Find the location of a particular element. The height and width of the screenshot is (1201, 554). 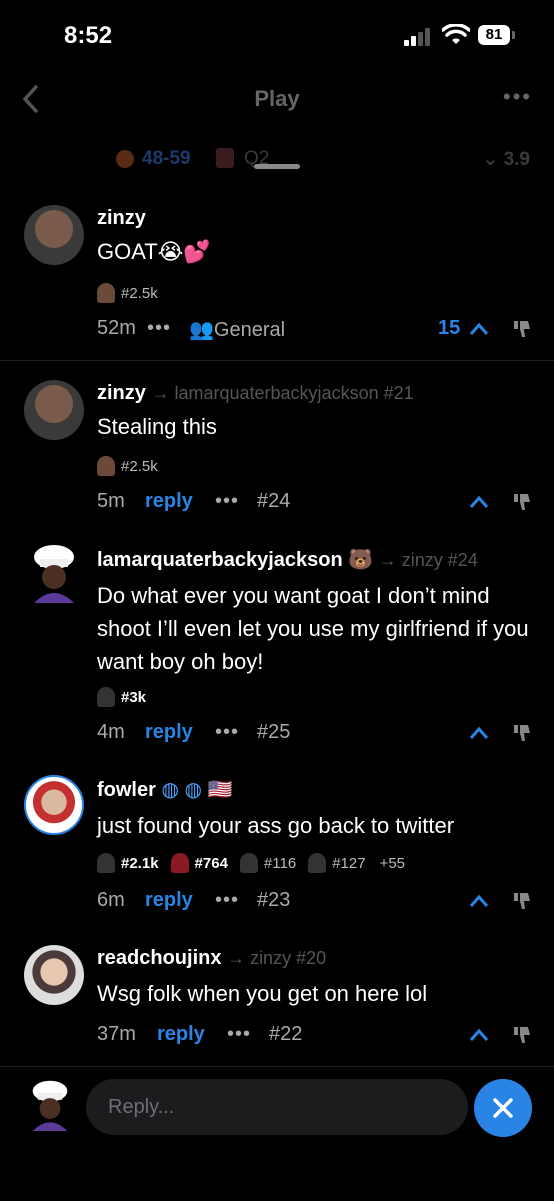

comment-text: just found your ass go back to twitter is located at coordinates (276, 825).